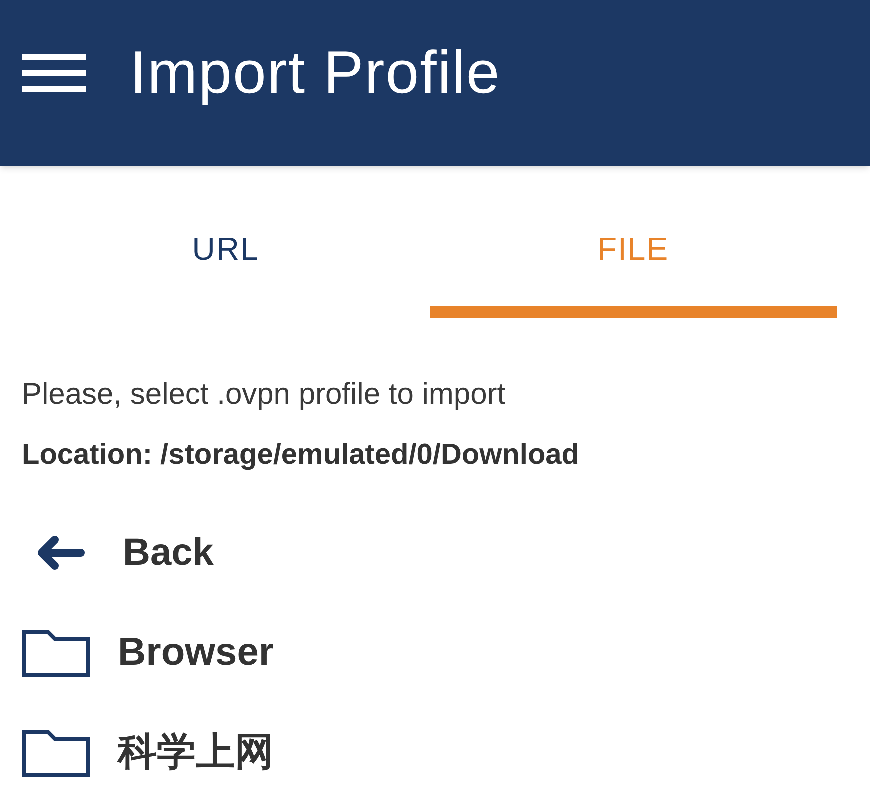  What do you see at coordinates (315, 73) in the screenshot?
I see `app-bar-title: Import Profile` at bounding box center [315, 73].